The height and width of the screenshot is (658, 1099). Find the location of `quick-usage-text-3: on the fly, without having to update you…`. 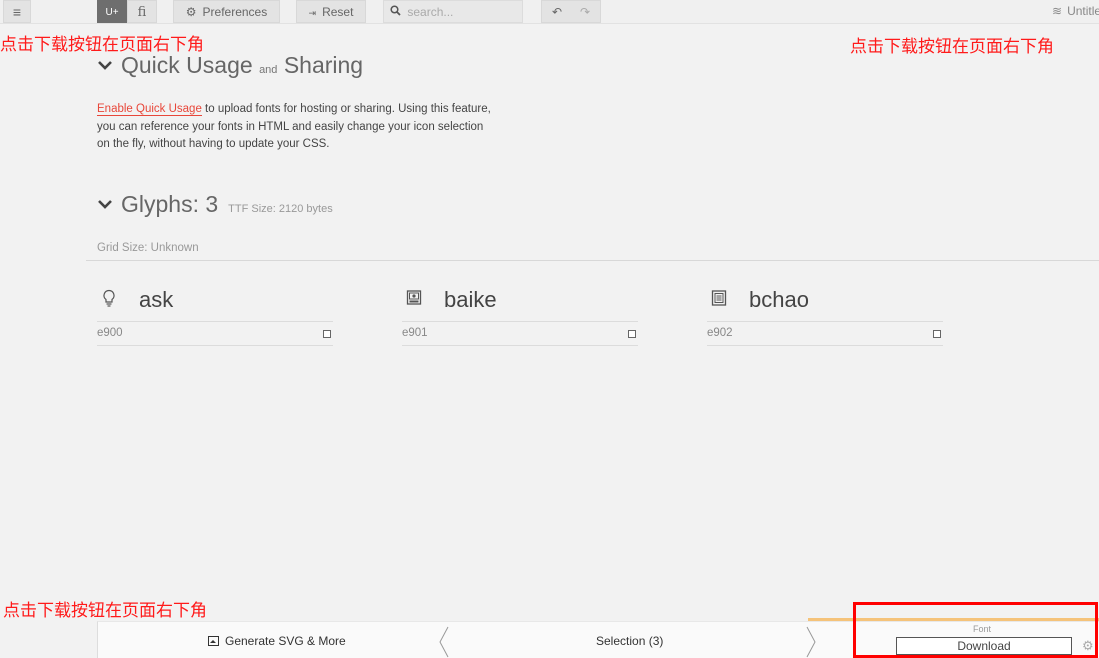

quick-usage-text-3: on the fly, without having to update you… is located at coordinates (213, 144).